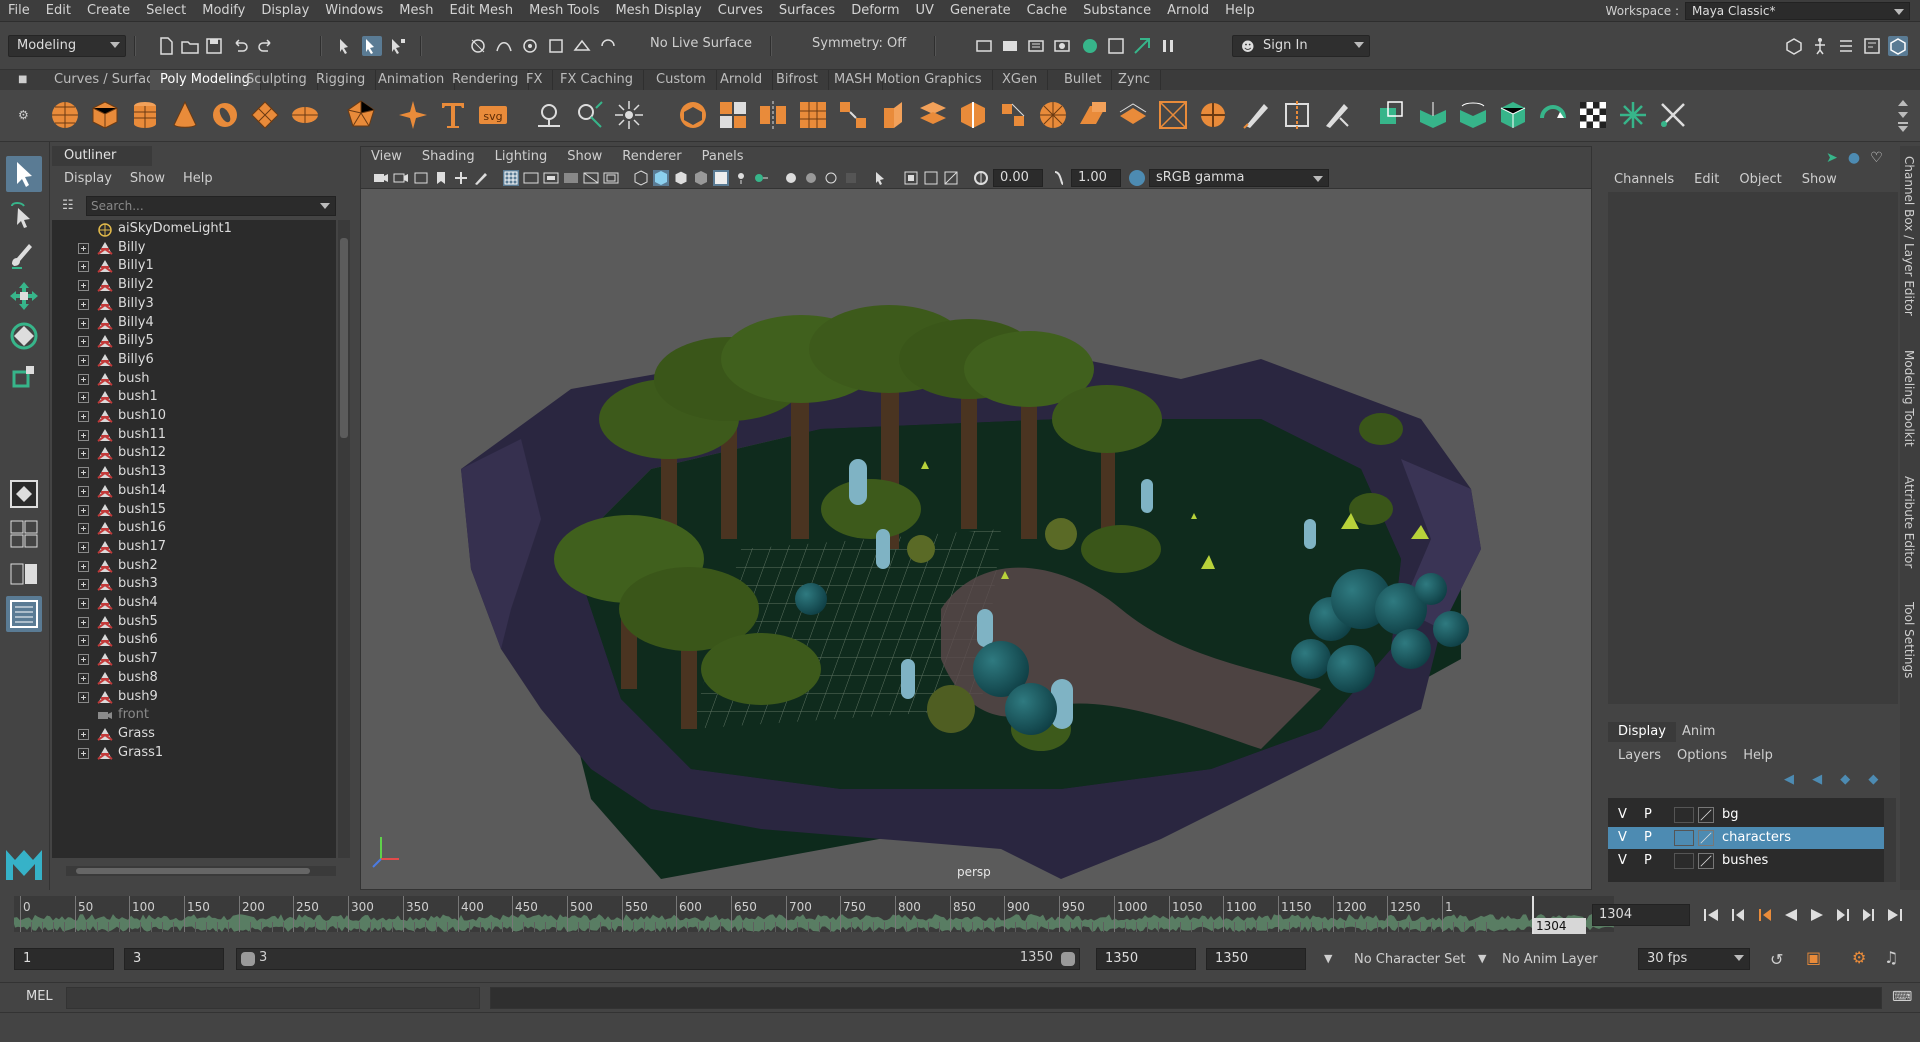 This screenshot has width=1920, height=1042. Describe the element at coordinates (1142, 46) in the screenshot. I see `arnold-ipr-icon` at that location.